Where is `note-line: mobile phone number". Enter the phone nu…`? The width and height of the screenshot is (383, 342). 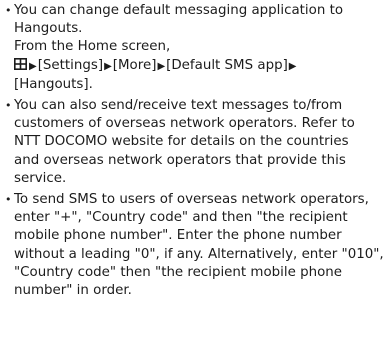
note-line: mobile phone number". Enter the phone nu… is located at coordinates (178, 236).